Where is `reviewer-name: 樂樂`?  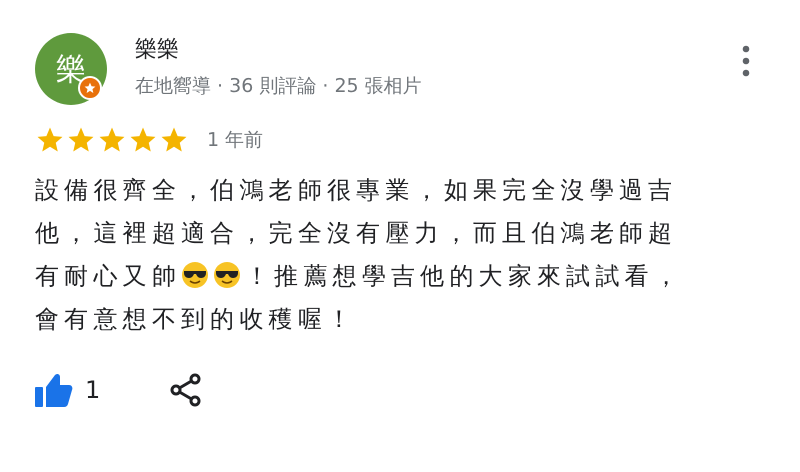
reviewer-name: 樂樂 is located at coordinates (438, 50).